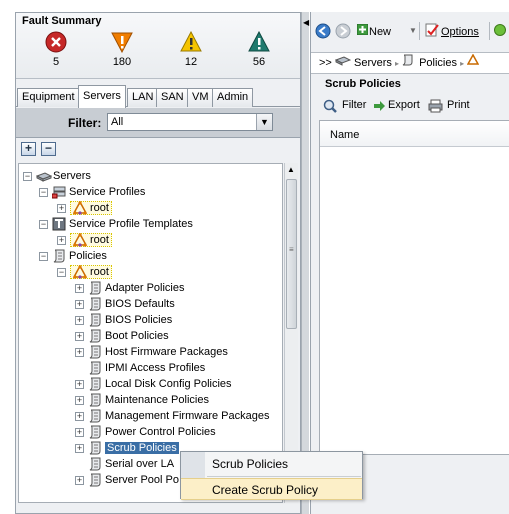 Image resolution: width=509 pixels, height=514 pixels. I want to click on new-button: New, so click(380, 32).